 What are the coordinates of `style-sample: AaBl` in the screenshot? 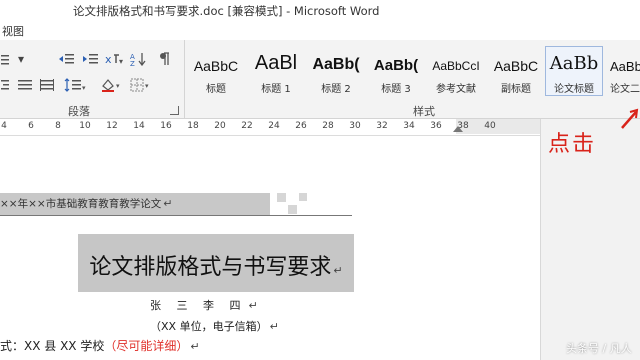 It's located at (276, 63).